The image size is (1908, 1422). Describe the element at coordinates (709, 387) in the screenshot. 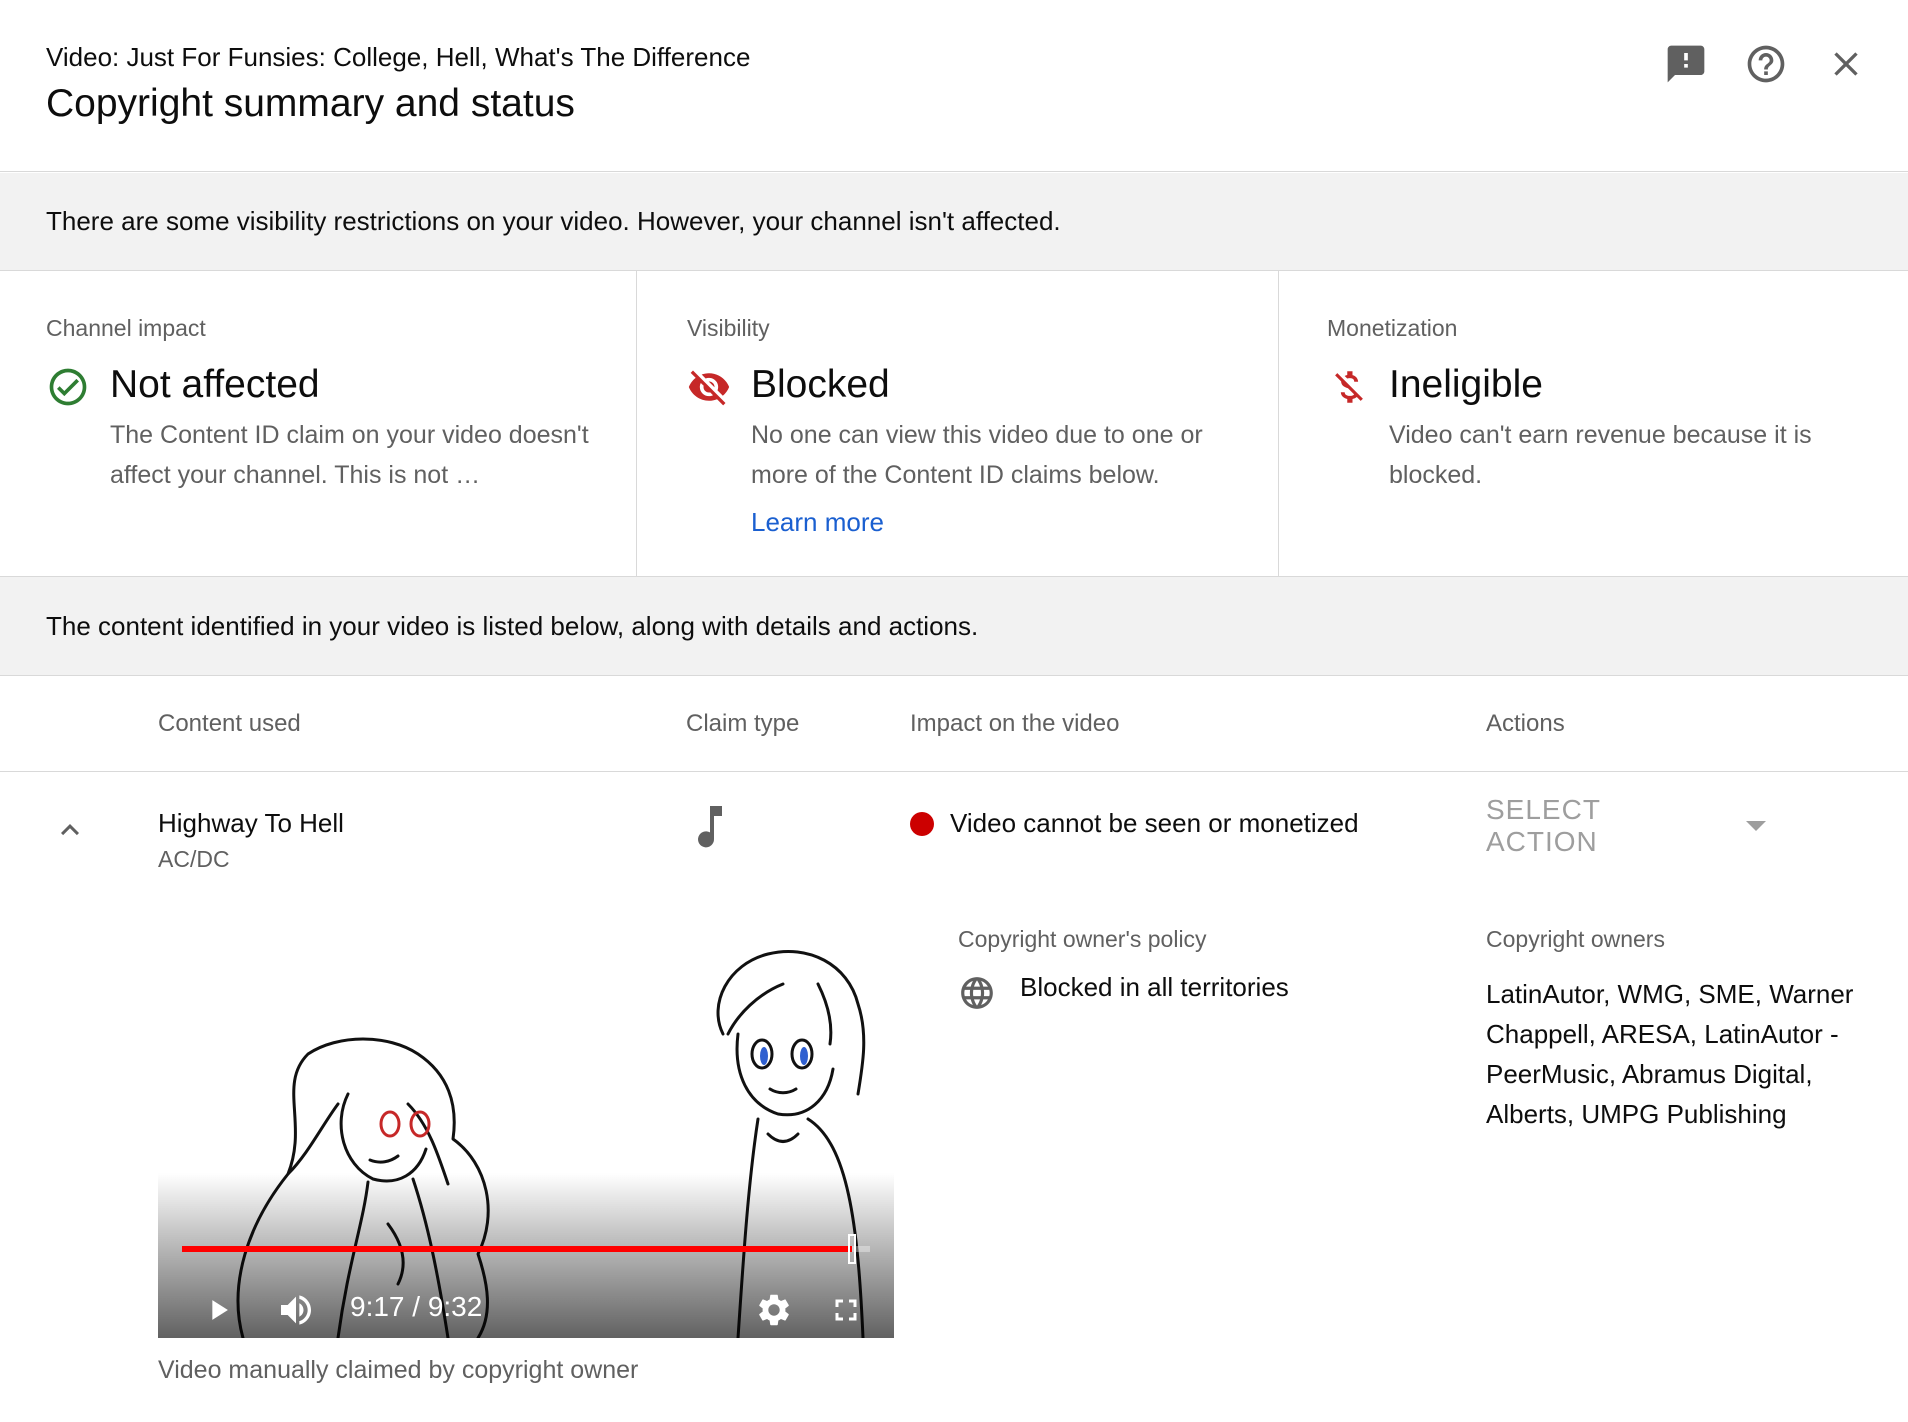

I see `eye-off-icon` at that location.